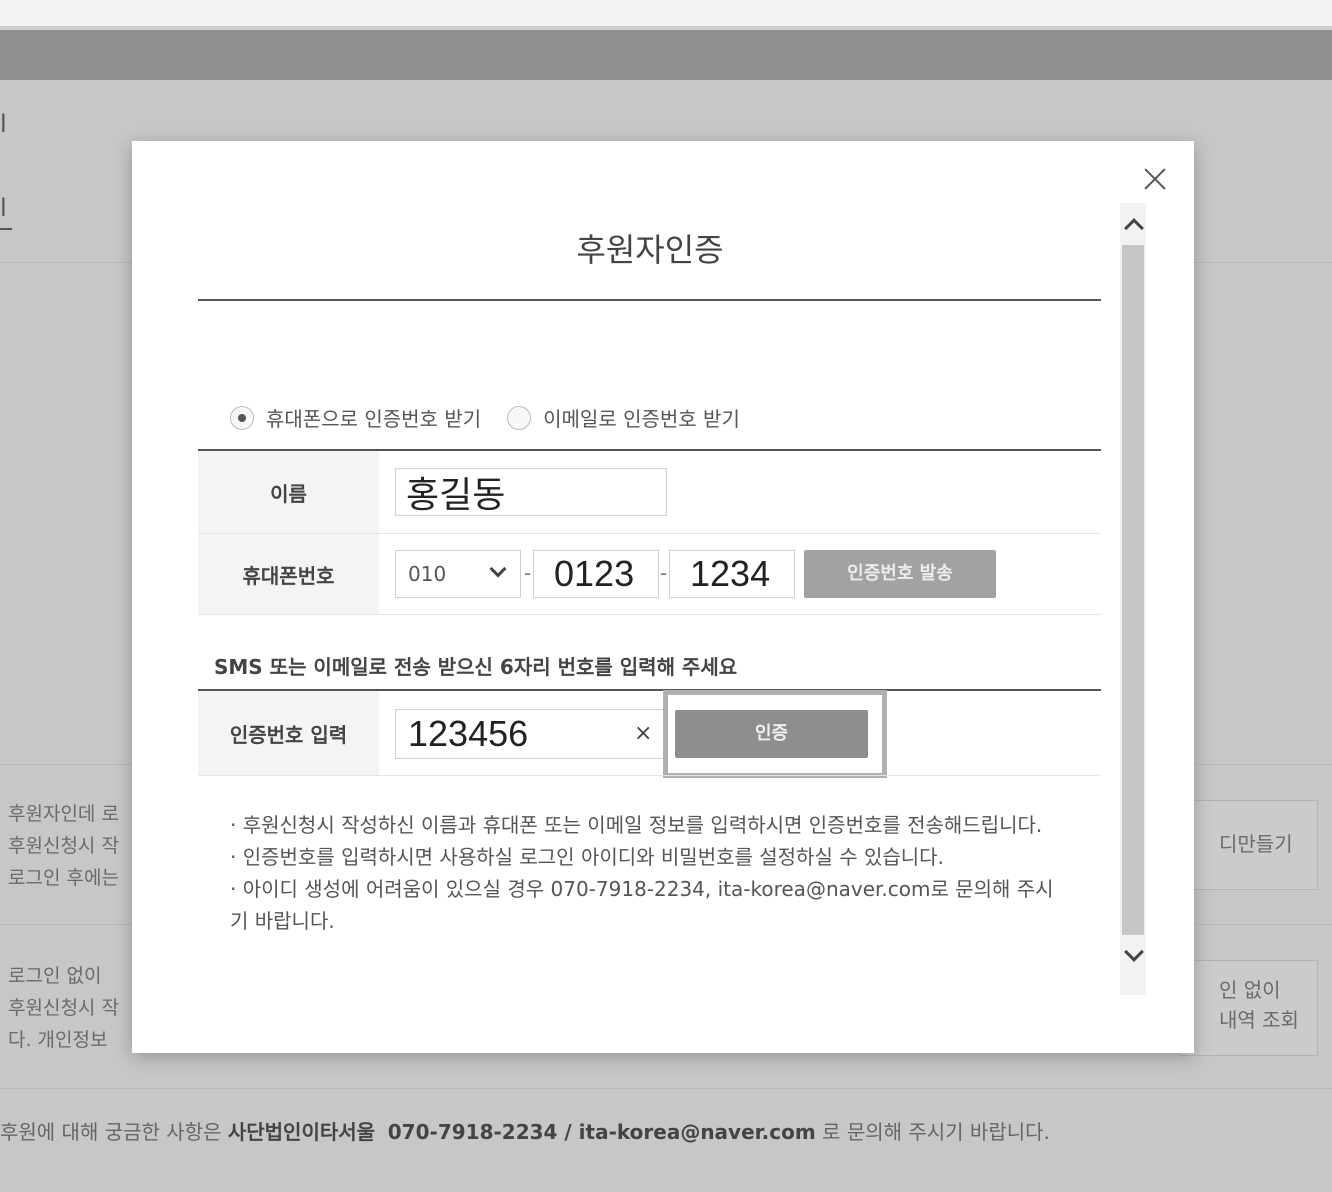 The width and height of the screenshot is (1332, 1192). Describe the element at coordinates (1259, 1020) in the screenshot. I see `background-button-label: 내역 조회` at that location.